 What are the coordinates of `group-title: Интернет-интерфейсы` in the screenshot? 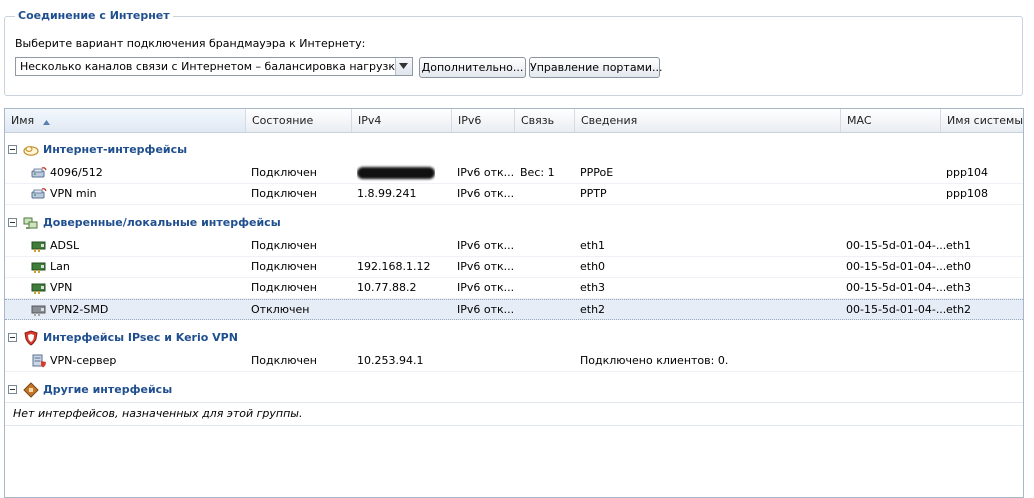 It's located at (115, 149).